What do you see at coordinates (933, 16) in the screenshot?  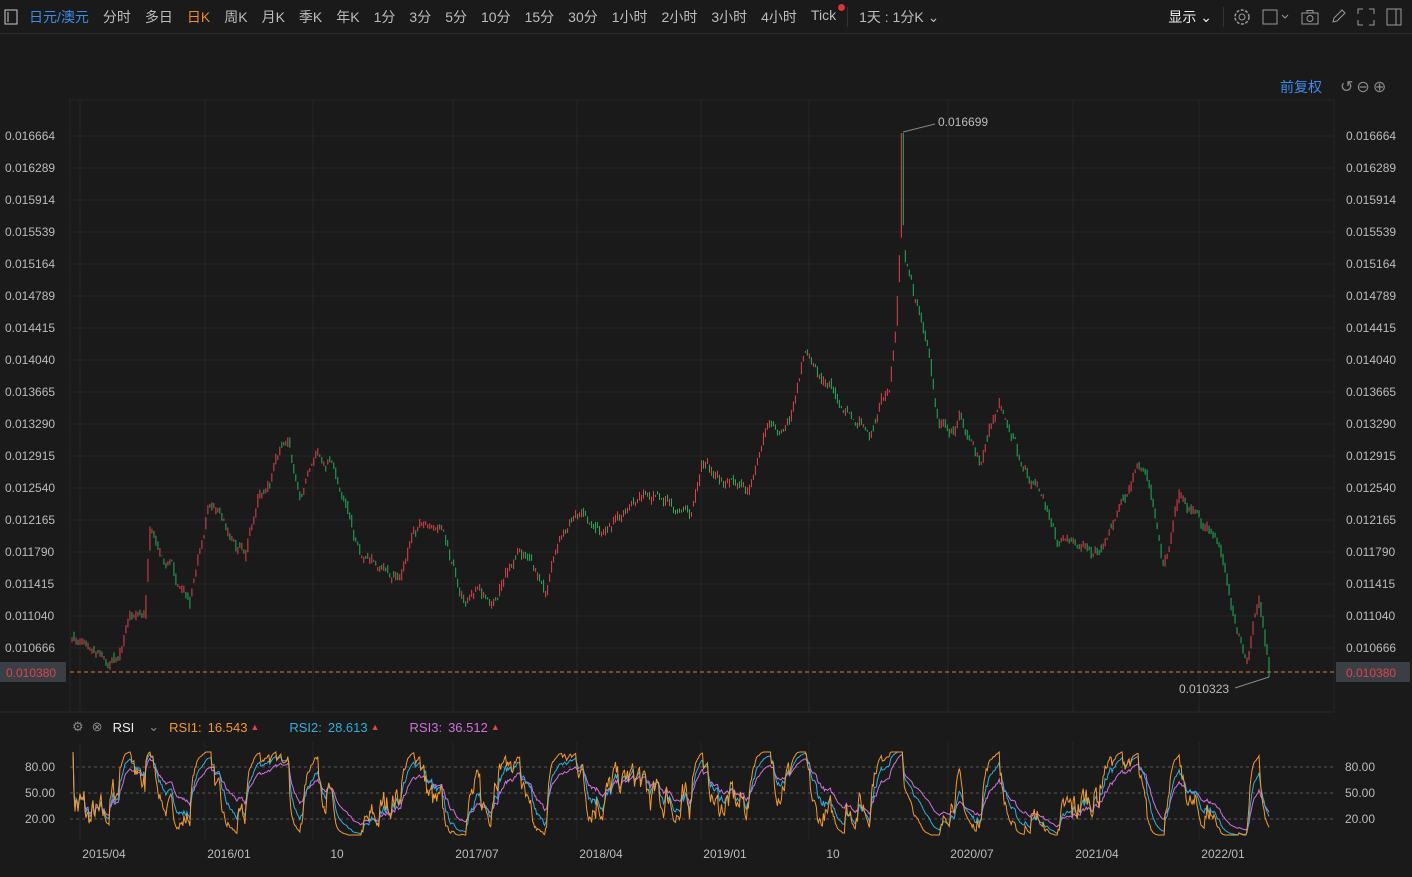 I see `chevron-down-icon: ⌄` at bounding box center [933, 16].